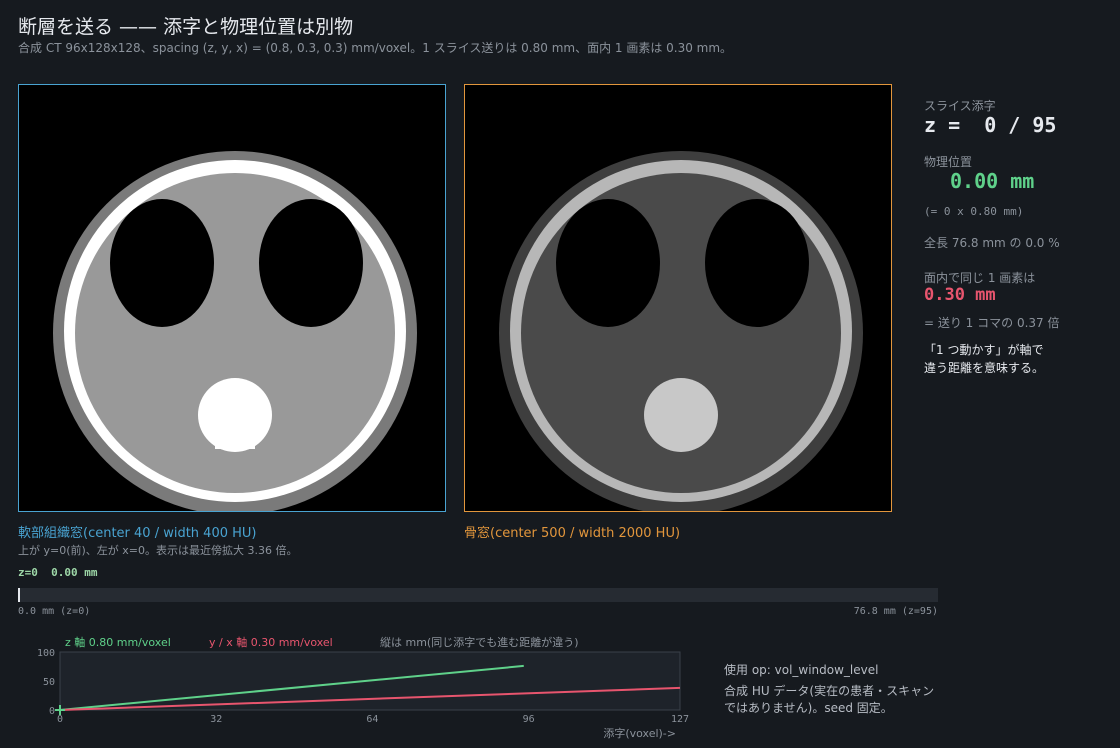 The height and width of the screenshot is (748, 1120). Describe the element at coordinates (572, 533) in the screenshot. I see `bone-caption: 骨窓(center 500 / width 2000 HU)` at that location.